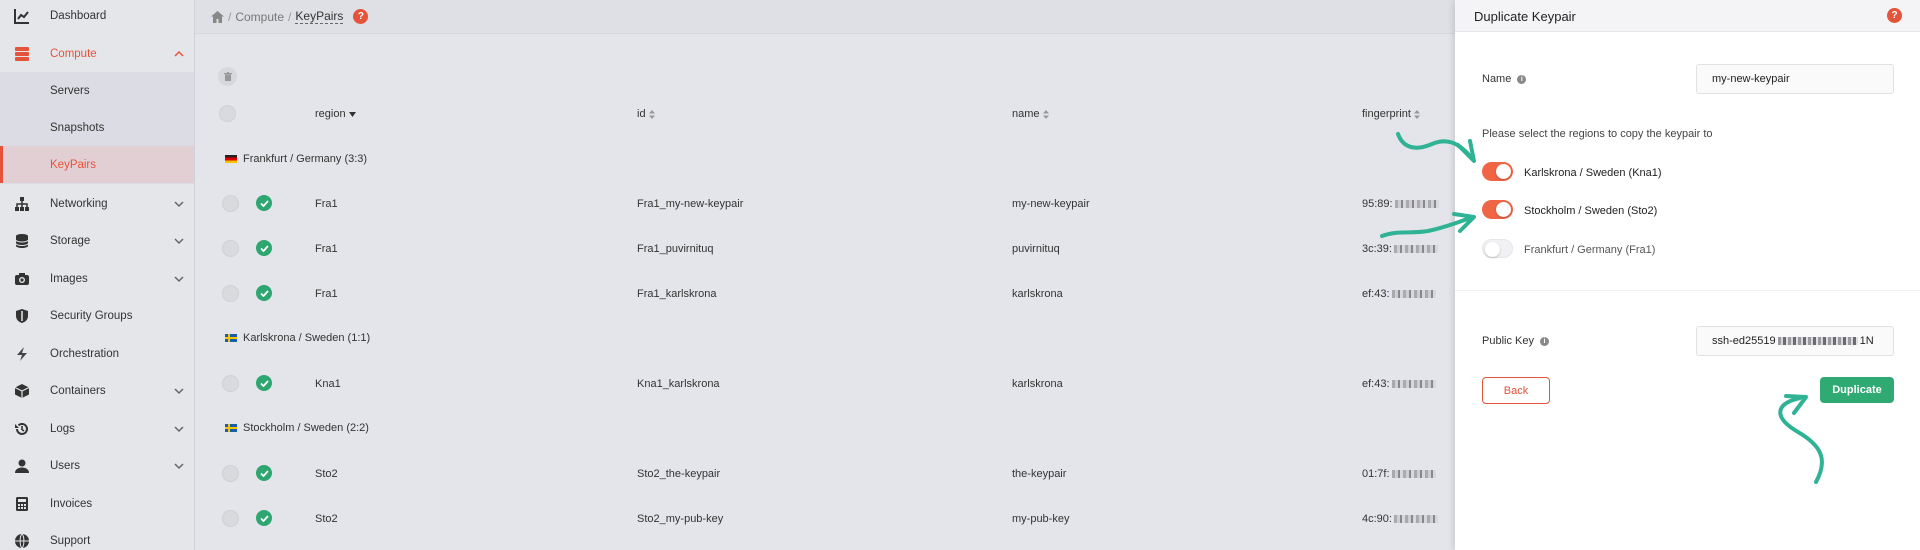 The image size is (1920, 550). What do you see at coordinates (259, 17) in the screenshot?
I see `breadcrumb-compute: Compute` at bounding box center [259, 17].